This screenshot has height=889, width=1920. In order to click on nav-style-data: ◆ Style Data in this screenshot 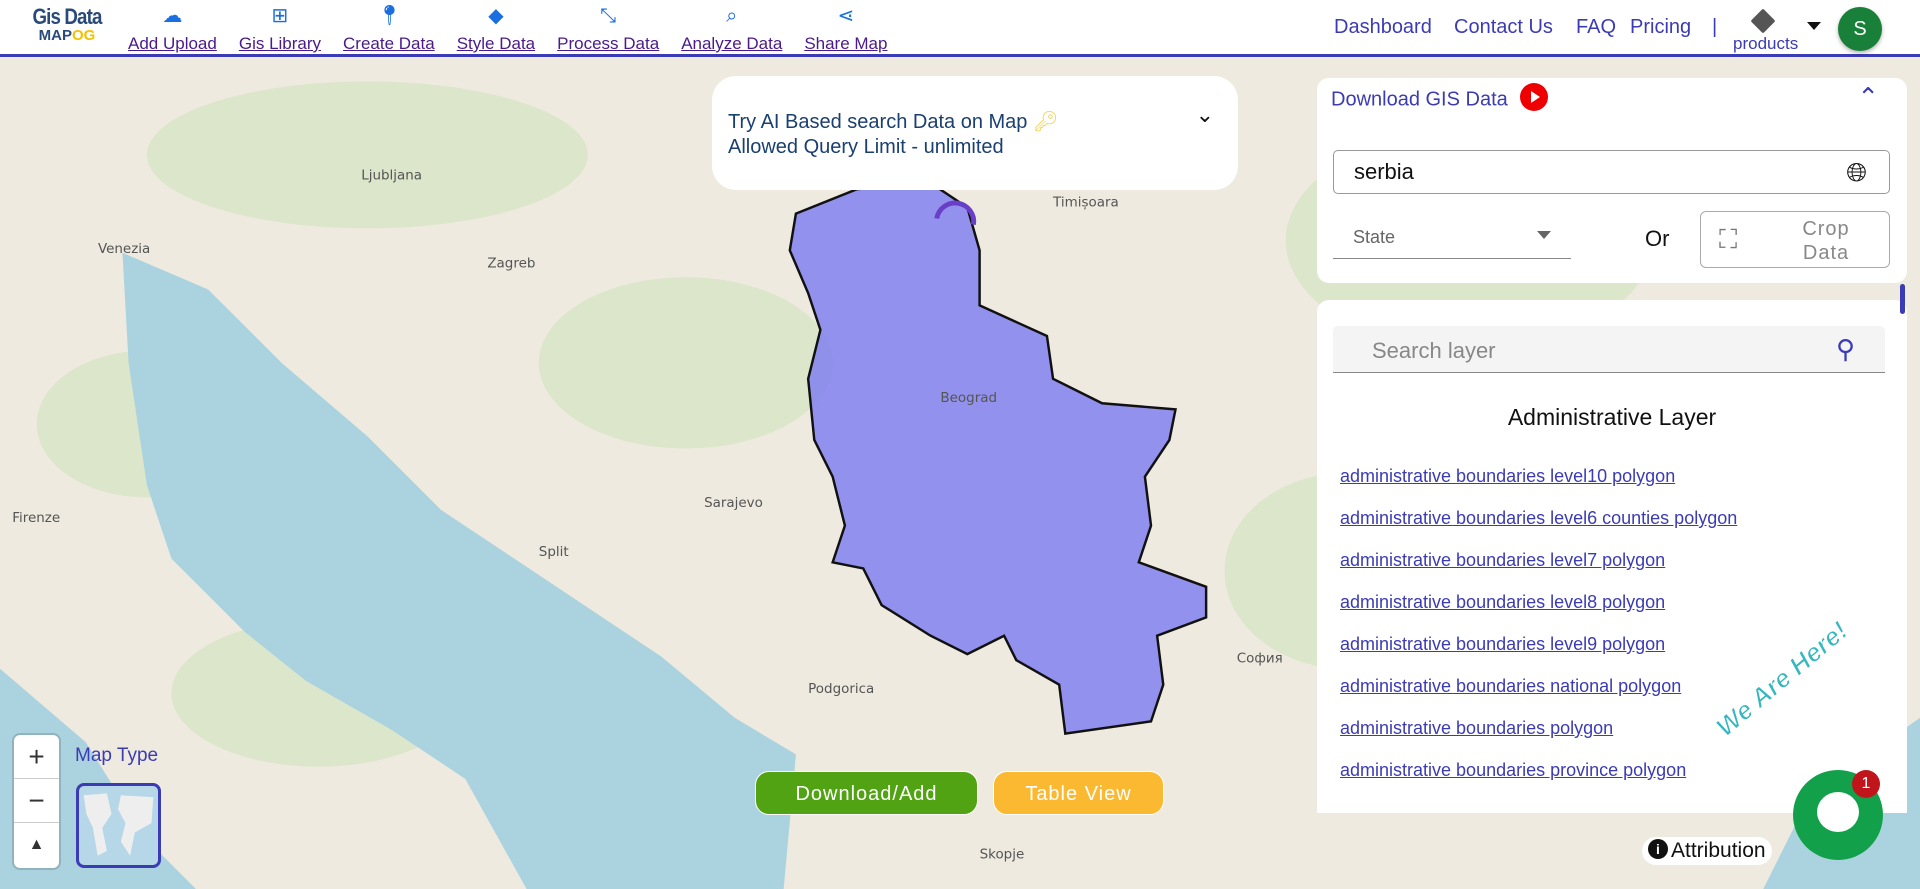, I will do `click(496, 29)`.